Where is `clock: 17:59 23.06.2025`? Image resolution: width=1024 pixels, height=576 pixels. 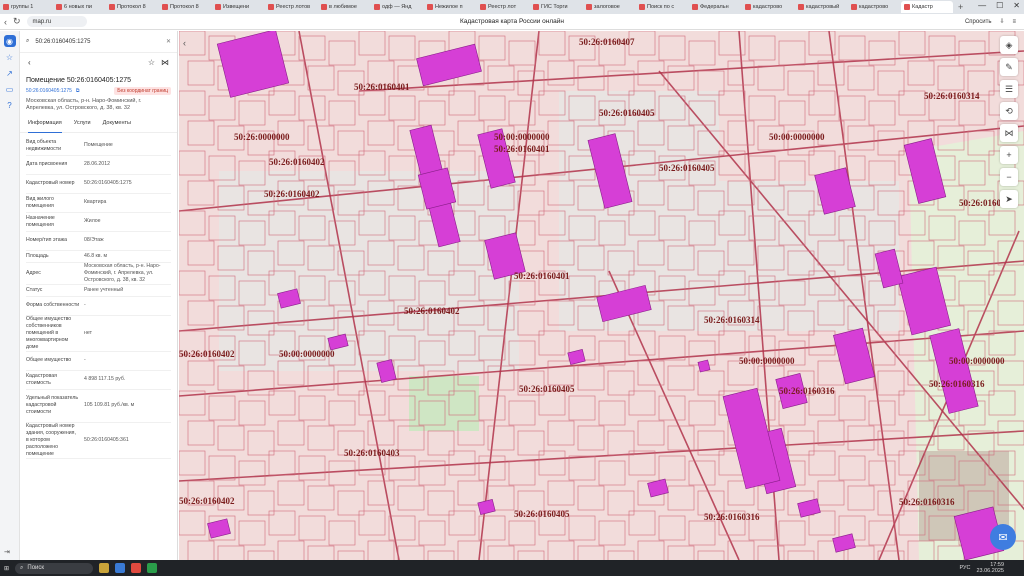
clock: 17:59 23.06.2025 is located at coordinates (990, 568).